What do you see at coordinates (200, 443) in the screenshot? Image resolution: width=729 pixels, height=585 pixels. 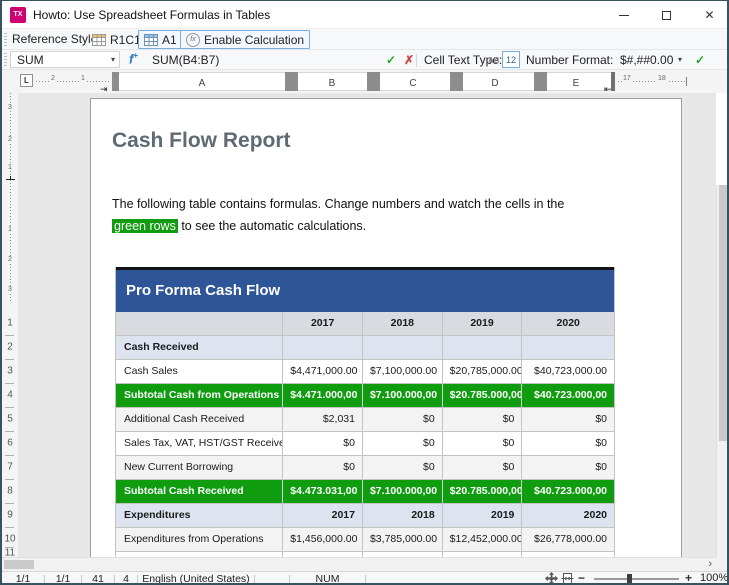 I see `table-cell-label: Sales Tax, VAT, HST/GST Received` at bounding box center [200, 443].